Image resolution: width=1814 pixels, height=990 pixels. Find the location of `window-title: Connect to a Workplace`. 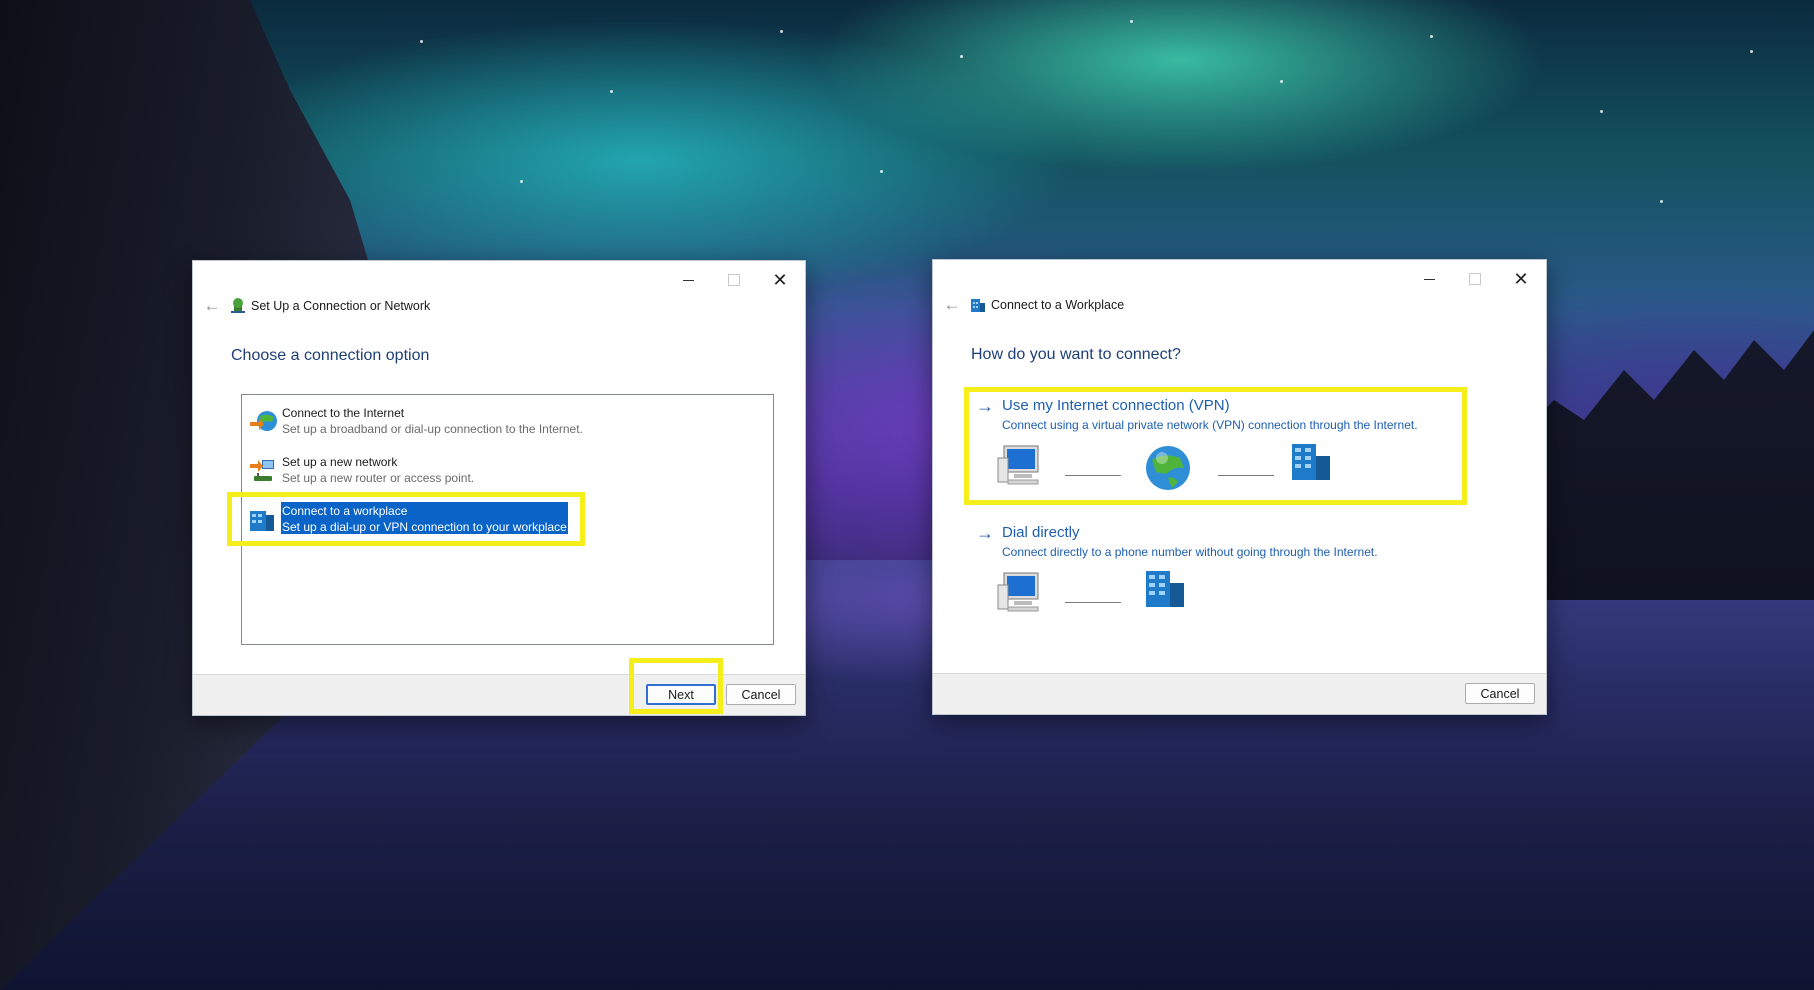

window-title: Connect to a Workplace is located at coordinates (1058, 305).